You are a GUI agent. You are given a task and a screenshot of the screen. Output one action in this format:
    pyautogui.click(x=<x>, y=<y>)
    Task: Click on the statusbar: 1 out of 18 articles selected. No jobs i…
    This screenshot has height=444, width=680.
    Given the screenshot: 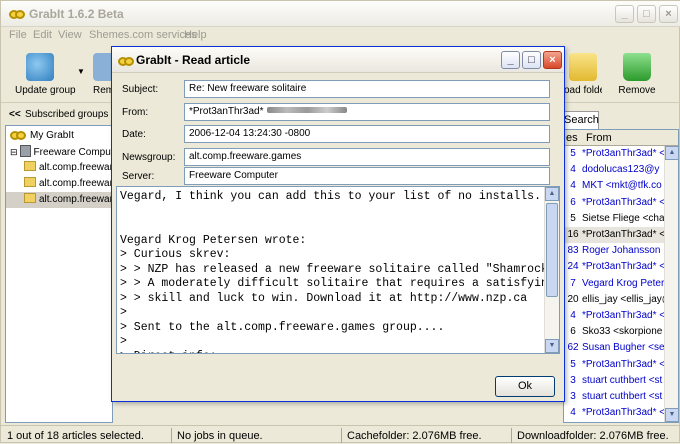 What is the action you would take?
    pyautogui.click(x=340, y=434)
    